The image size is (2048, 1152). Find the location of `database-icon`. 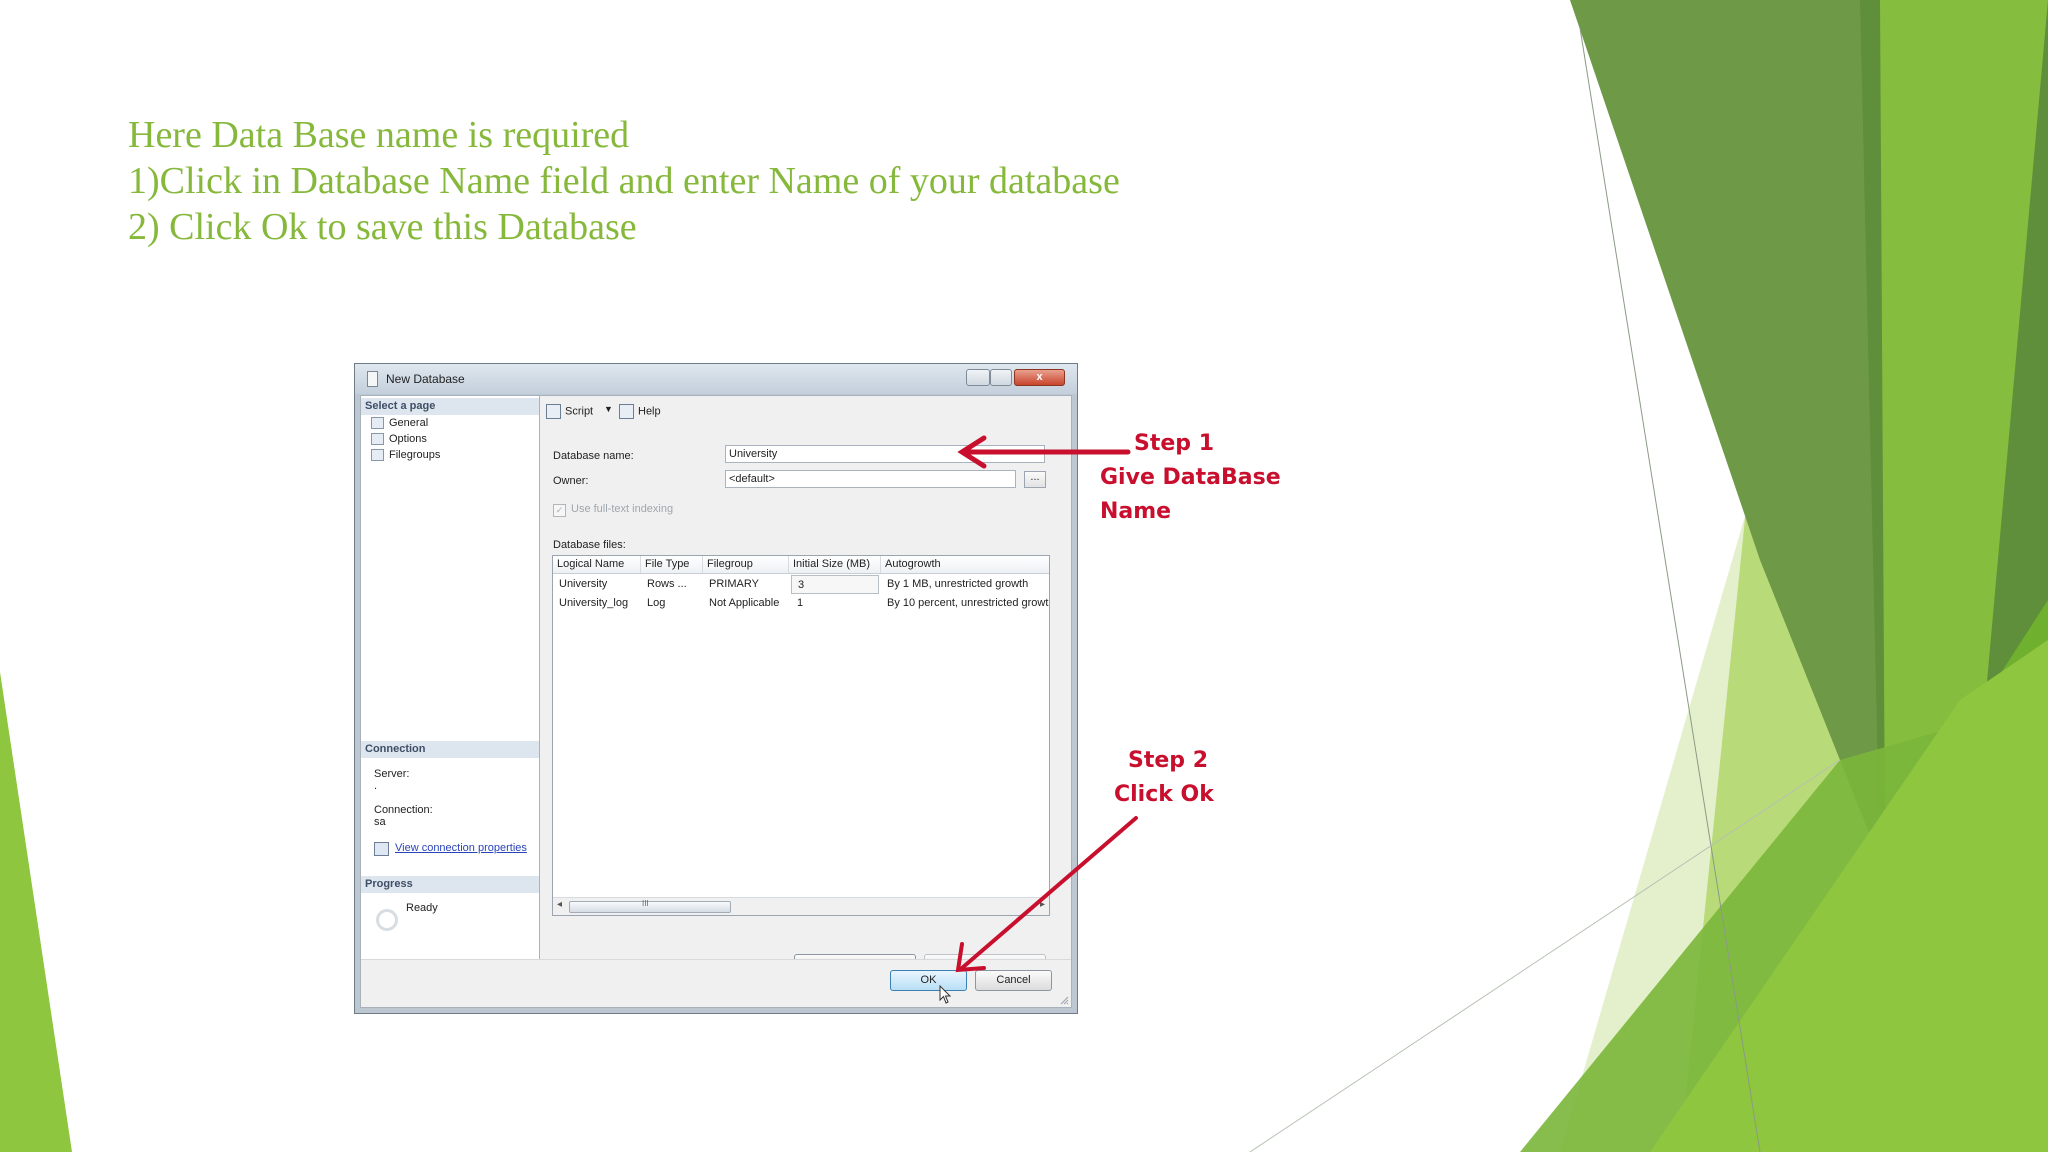

database-icon is located at coordinates (372, 379).